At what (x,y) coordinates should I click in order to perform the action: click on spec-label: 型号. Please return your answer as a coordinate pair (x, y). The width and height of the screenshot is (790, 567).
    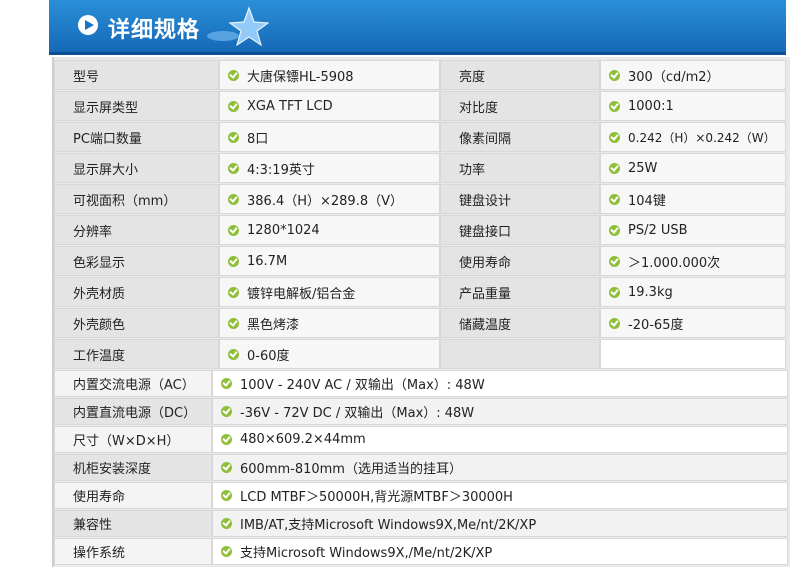
    Looking at the image, I should click on (136, 75).